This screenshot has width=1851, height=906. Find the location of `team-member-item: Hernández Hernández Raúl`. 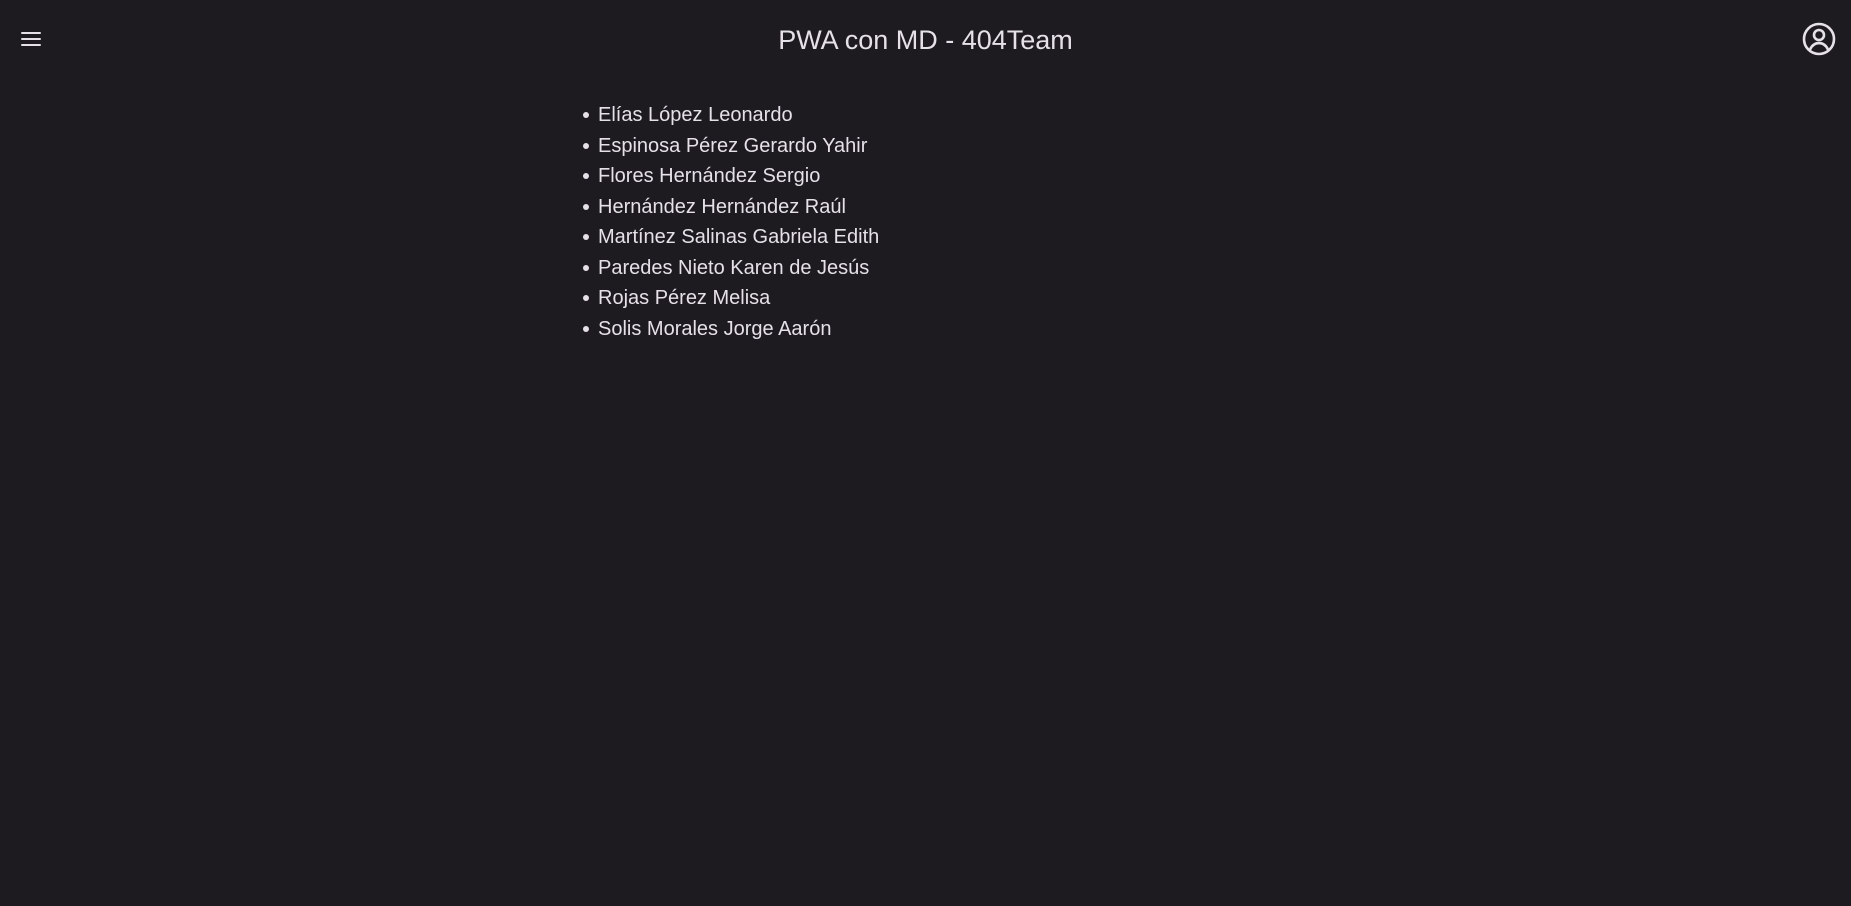

team-member-item: Hernández Hernández Raúl is located at coordinates (731, 207).